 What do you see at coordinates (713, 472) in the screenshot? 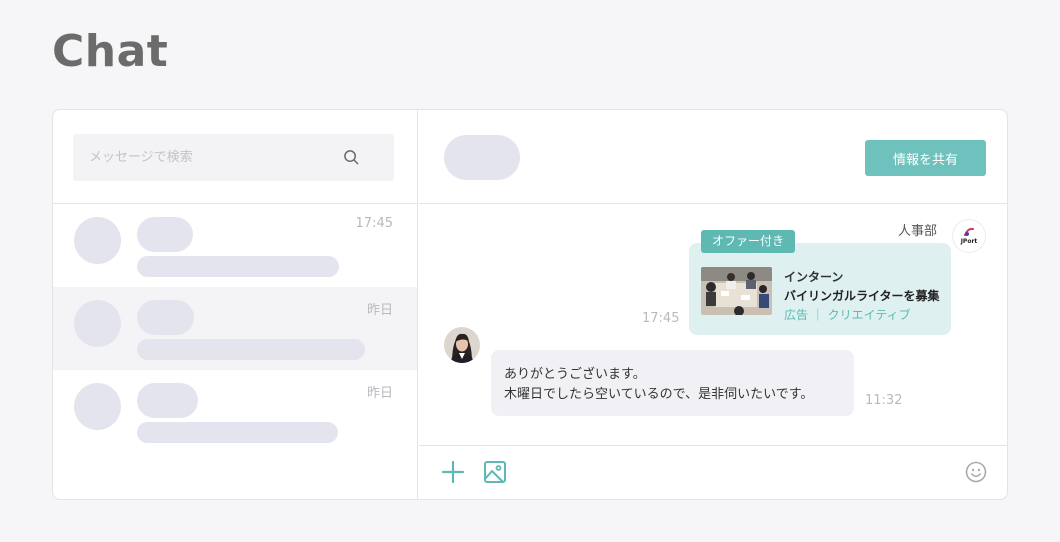
I see `message-composer` at bounding box center [713, 472].